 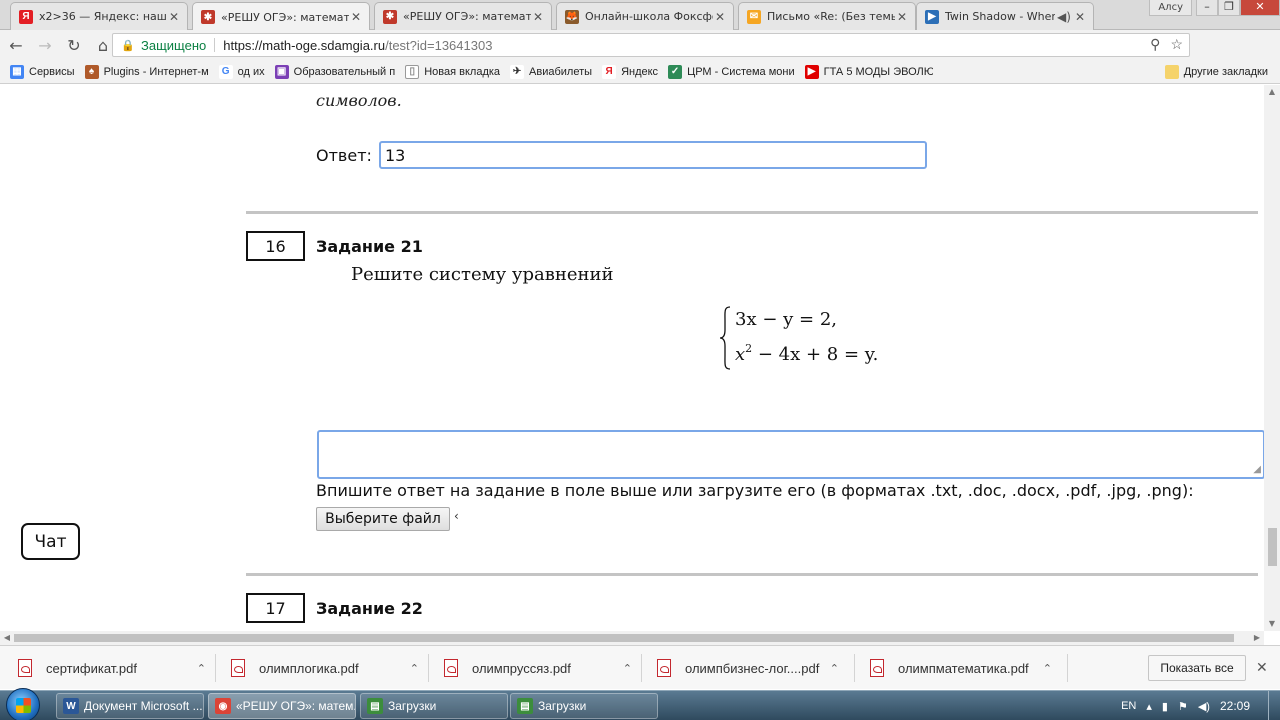 I want to click on show-all-downloads-button: Показать все, so click(x=1197, y=668).